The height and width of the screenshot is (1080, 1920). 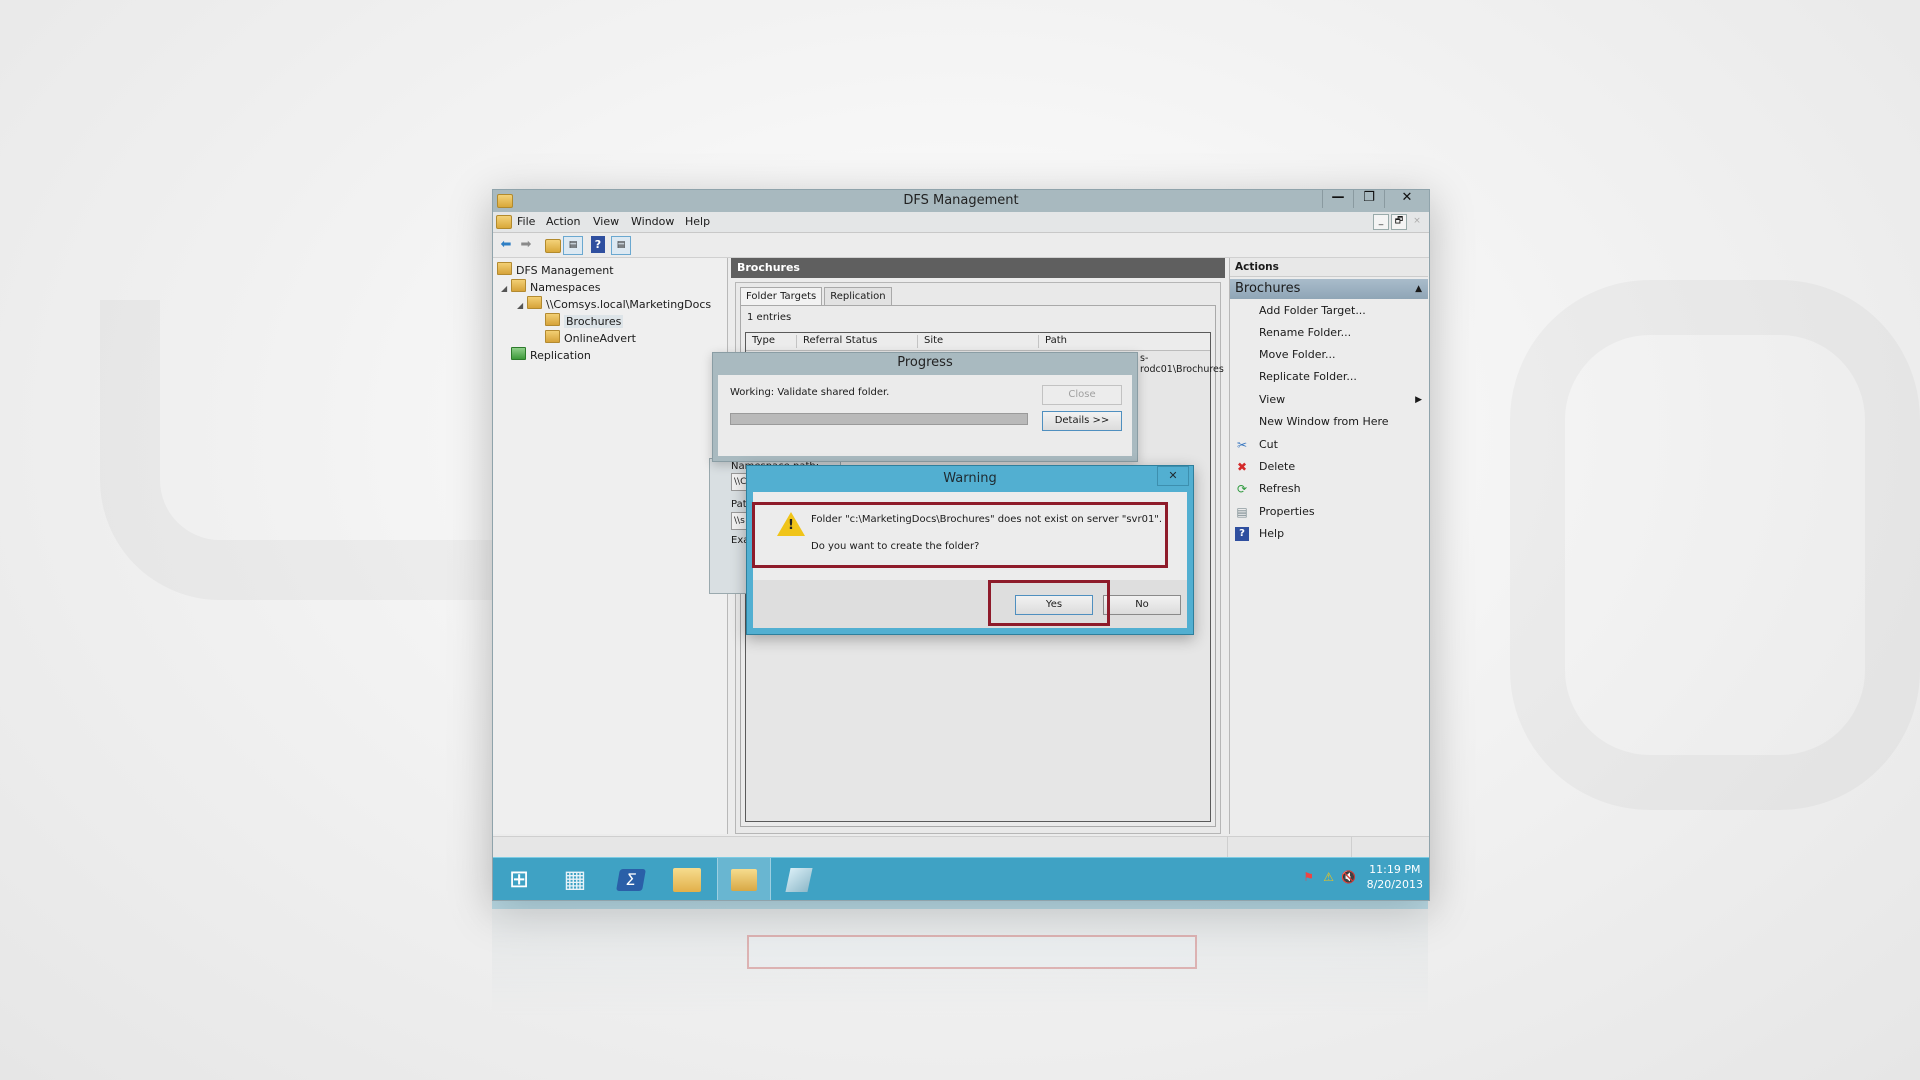 What do you see at coordinates (1329, 512) in the screenshot?
I see `action-properties: ▤ Properties` at bounding box center [1329, 512].